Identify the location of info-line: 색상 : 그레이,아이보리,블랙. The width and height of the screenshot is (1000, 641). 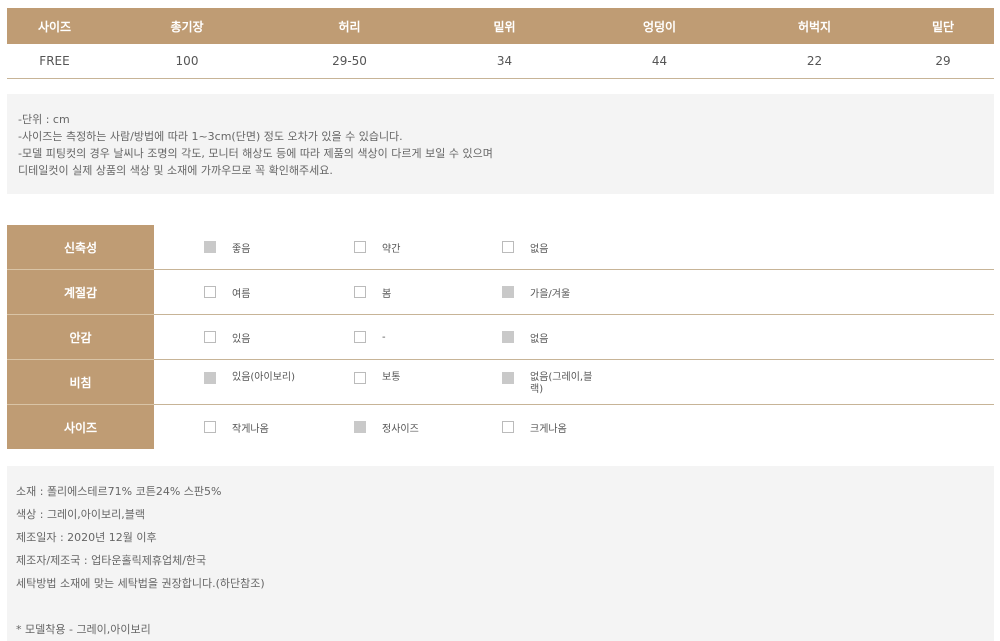
(81, 514).